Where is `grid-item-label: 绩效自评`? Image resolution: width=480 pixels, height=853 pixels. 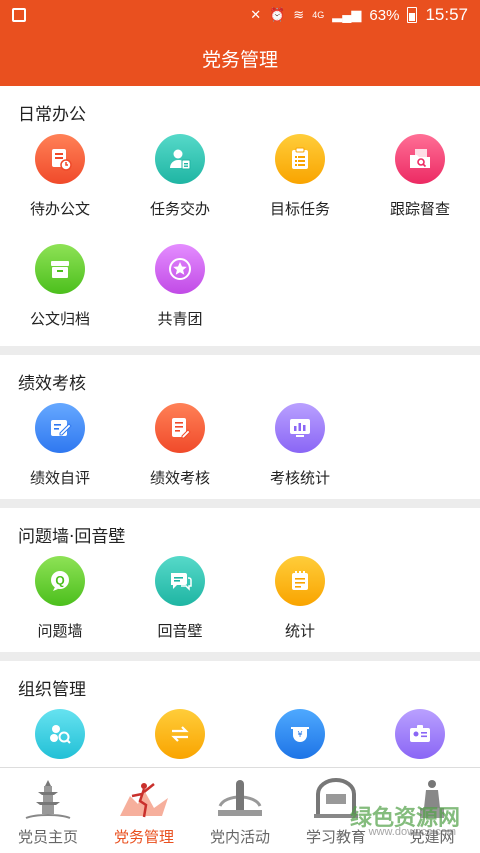
grid-item-label: 绩效自评 is located at coordinates (59, 478).